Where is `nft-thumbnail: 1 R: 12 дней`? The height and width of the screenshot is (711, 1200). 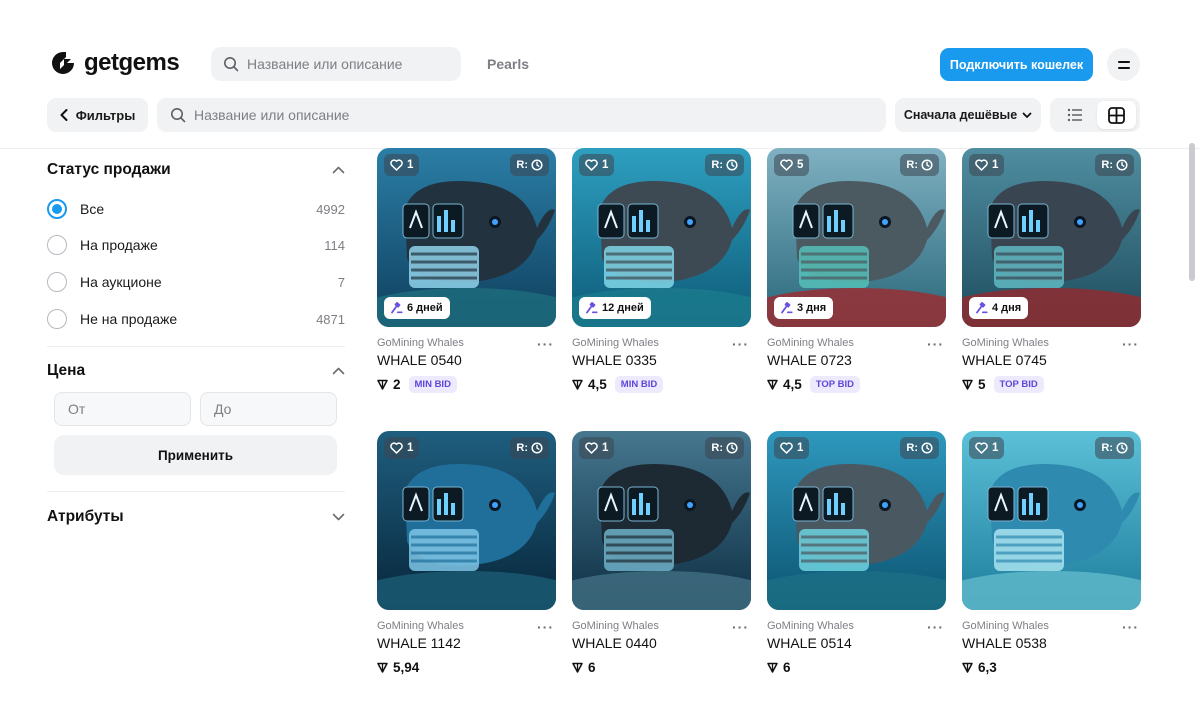
nft-thumbnail: 1 R: 12 дней is located at coordinates (661, 237).